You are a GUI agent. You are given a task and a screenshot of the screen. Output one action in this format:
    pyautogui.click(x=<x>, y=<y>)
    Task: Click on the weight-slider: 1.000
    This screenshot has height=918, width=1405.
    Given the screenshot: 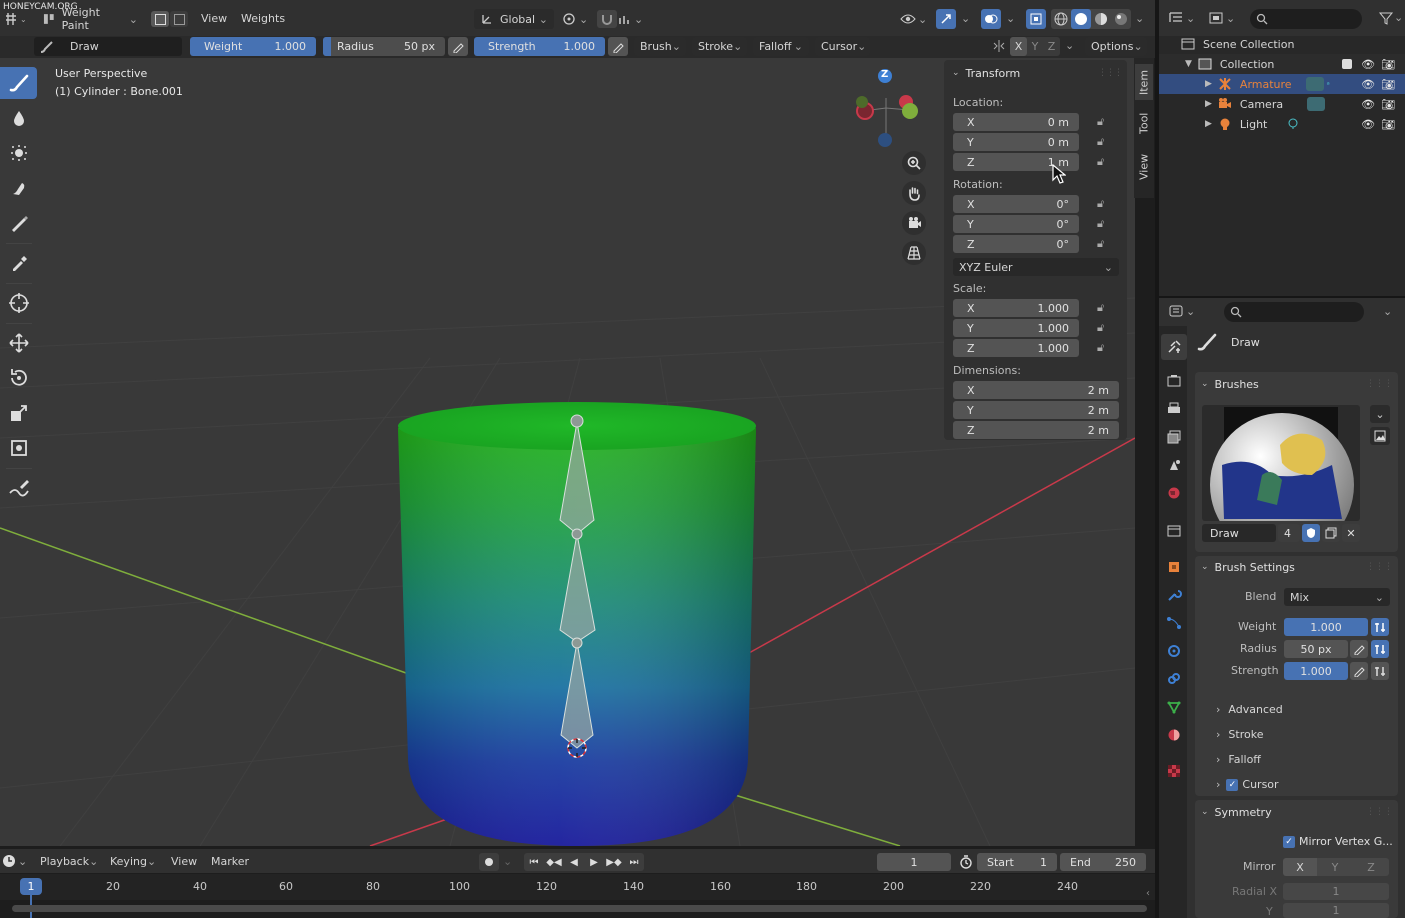 What is the action you would take?
    pyautogui.click(x=1326, y=627)
    